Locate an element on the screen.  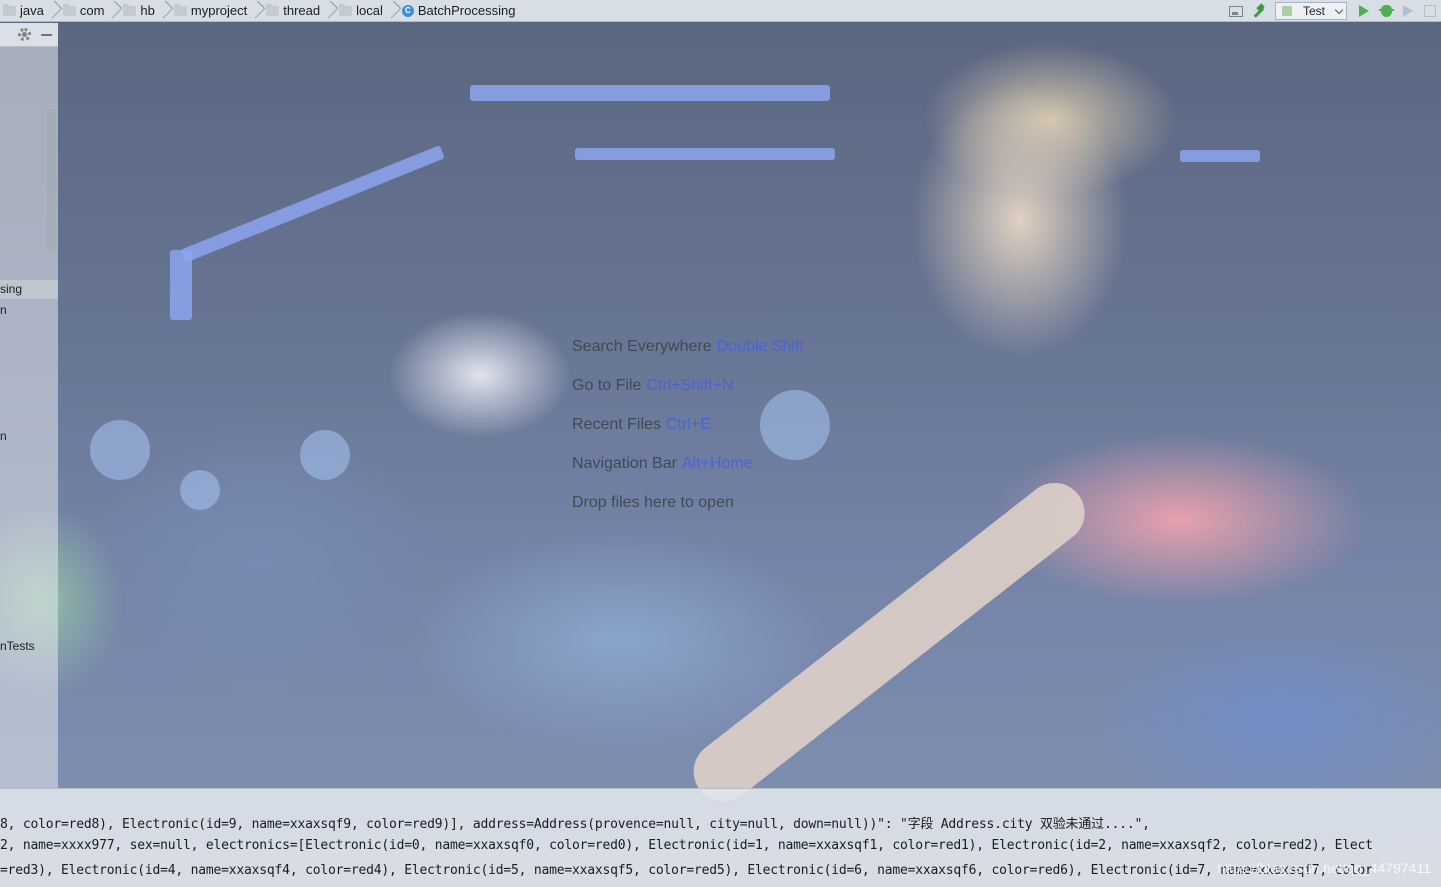
hint-navigation-bar: Navigation Bar Alt+Home is located at coordinates (688, 472).